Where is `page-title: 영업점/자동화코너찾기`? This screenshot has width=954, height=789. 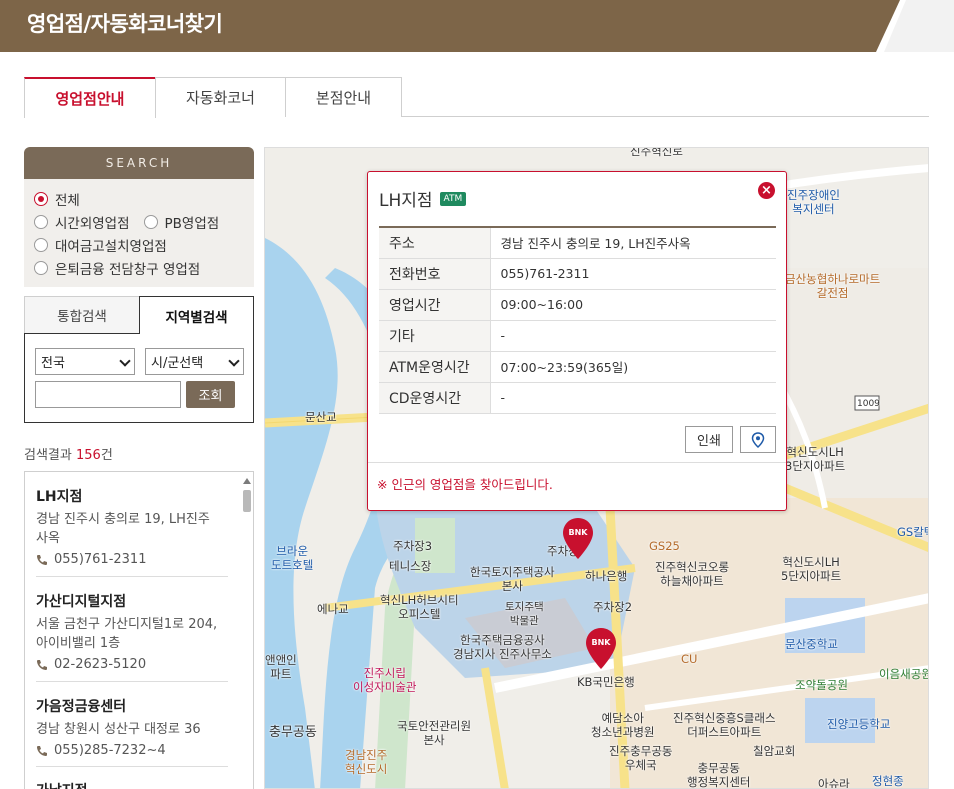 page-title: 영업점/자동화코너찾기 is located at coordinates (125, 24).